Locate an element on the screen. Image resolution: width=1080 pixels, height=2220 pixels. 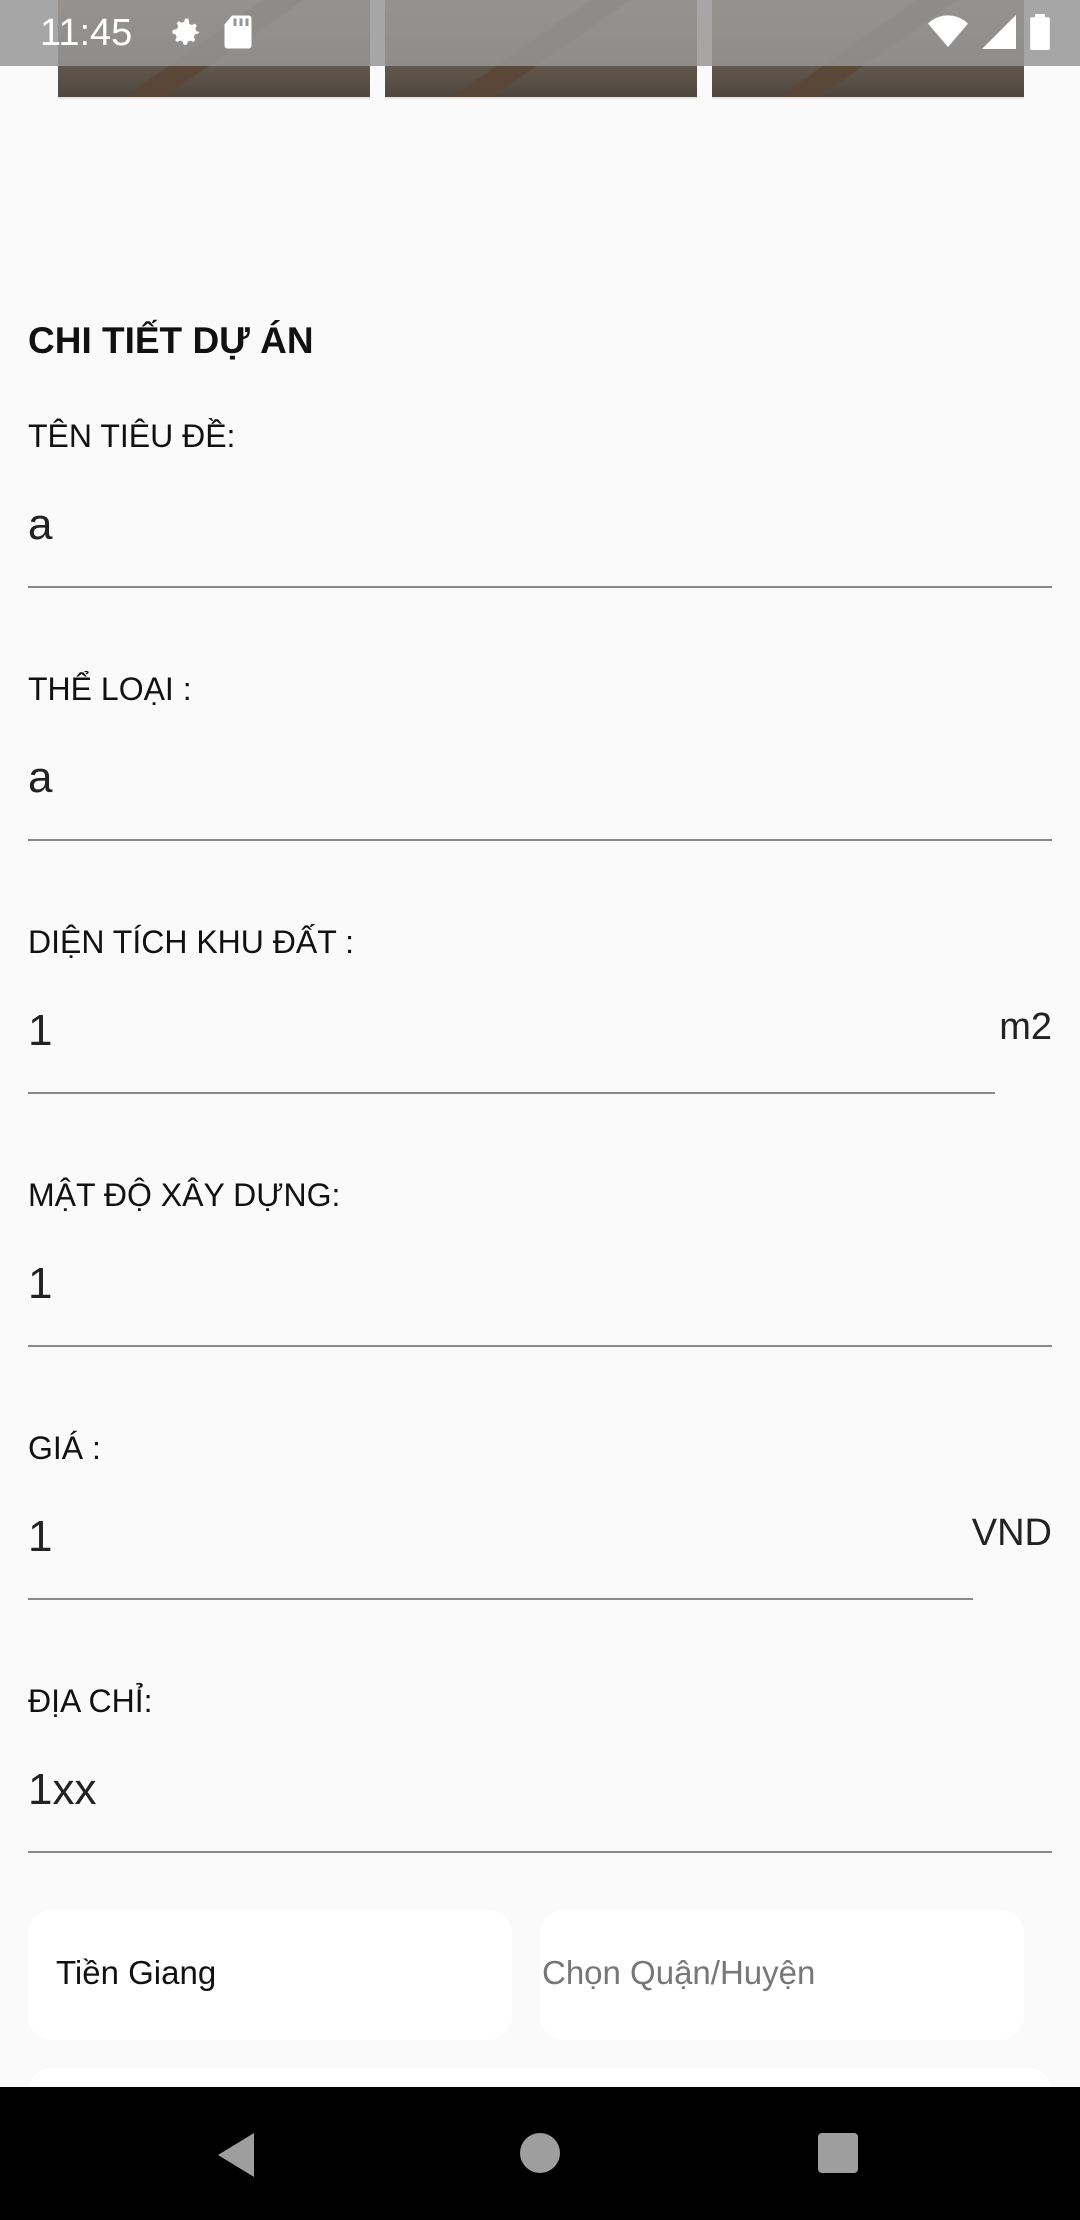
district-select-placeholder: Chọn Quận/Huyện is located at coordinates (679, 1972).